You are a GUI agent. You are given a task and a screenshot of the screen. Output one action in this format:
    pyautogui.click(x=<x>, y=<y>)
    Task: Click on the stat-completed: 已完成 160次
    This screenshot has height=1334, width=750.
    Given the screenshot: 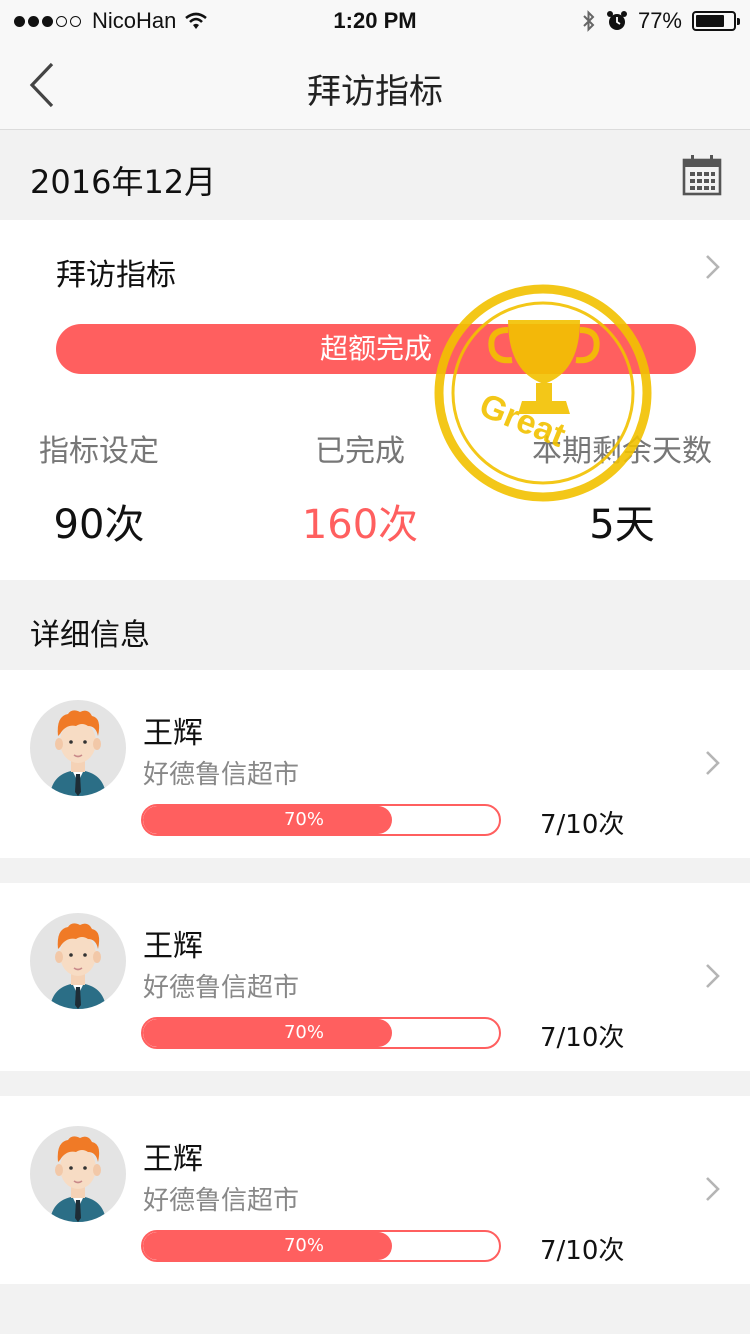 What is the action you would take?
    pyautogui.click(x=360, y=488)
    